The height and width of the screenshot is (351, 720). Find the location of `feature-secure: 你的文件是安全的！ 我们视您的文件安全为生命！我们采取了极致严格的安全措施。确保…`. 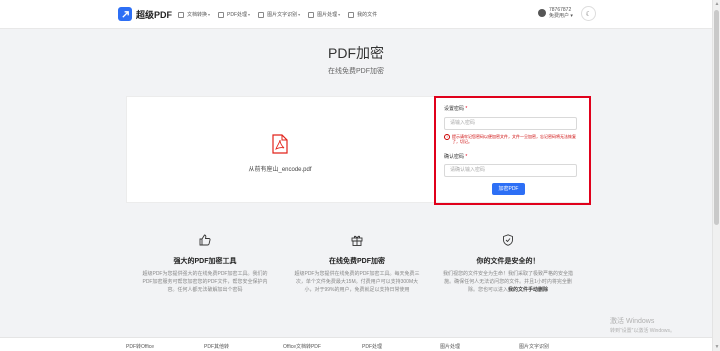

feature-secure: 你的文件是安全的！ 我们视您的文件安全为生命！我们采取了极致严格的安全措施。确保… is located at coordinates (508, 264).